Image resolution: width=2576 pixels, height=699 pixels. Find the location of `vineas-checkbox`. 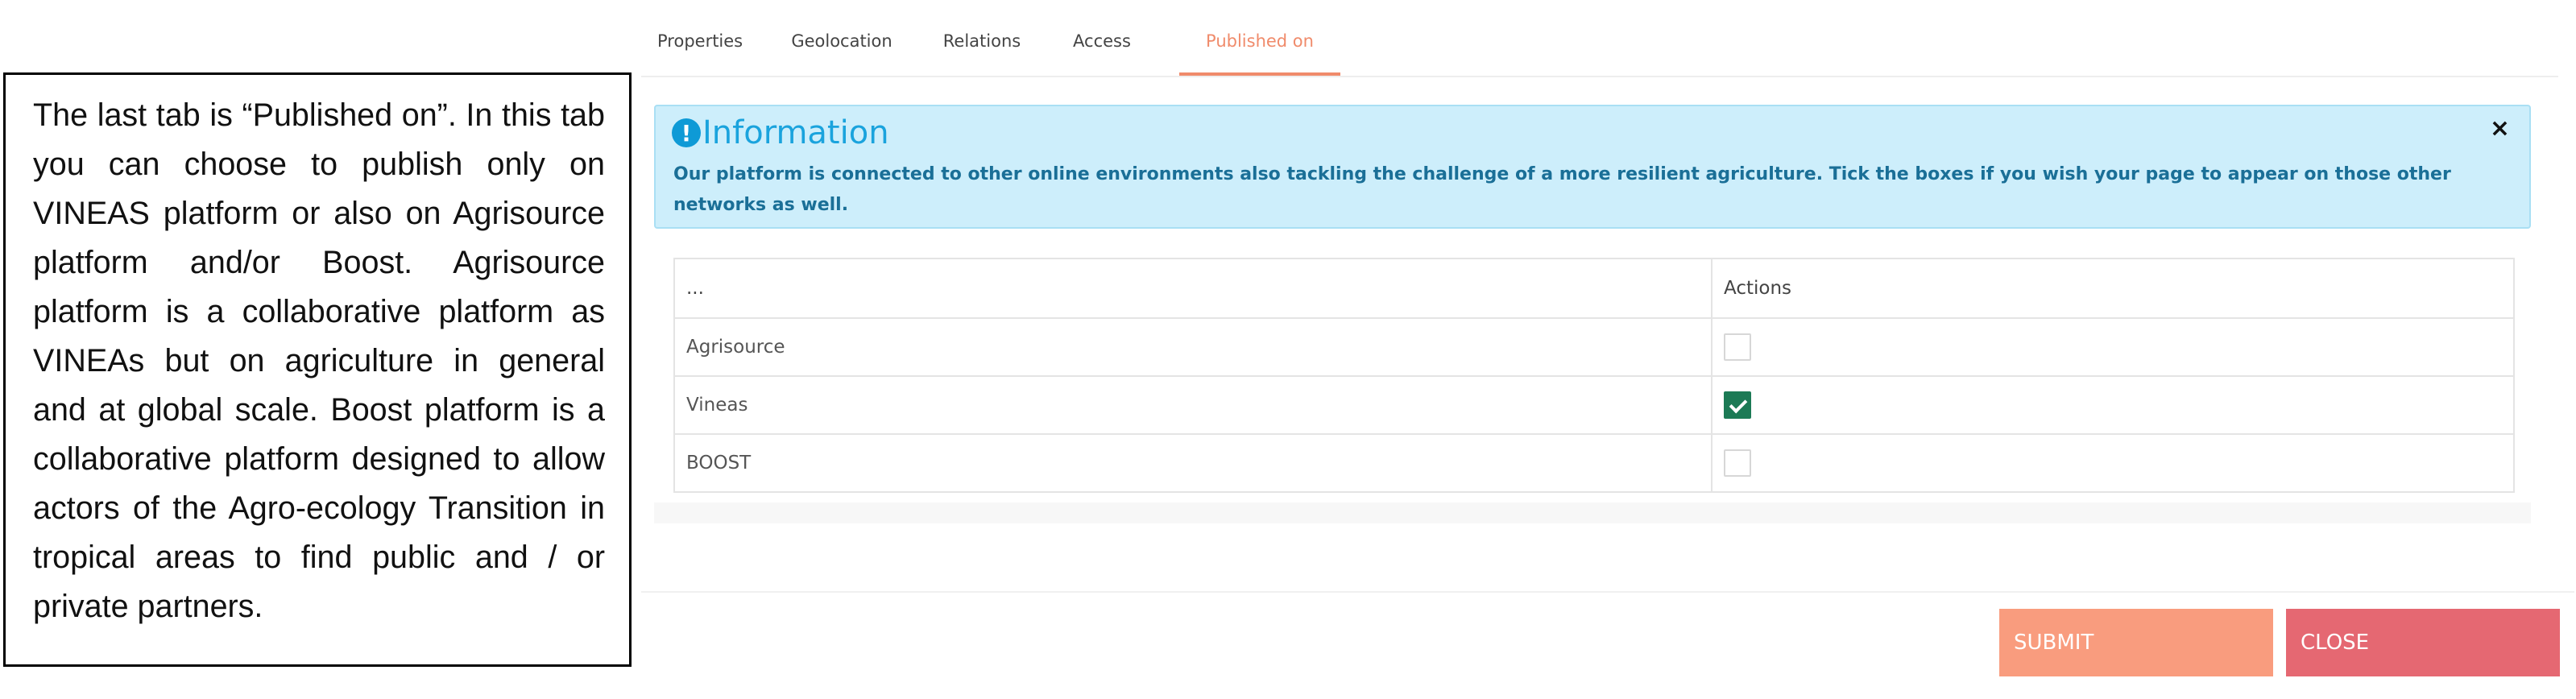

vineas-checkbox is located at coordinates (1737, 405).